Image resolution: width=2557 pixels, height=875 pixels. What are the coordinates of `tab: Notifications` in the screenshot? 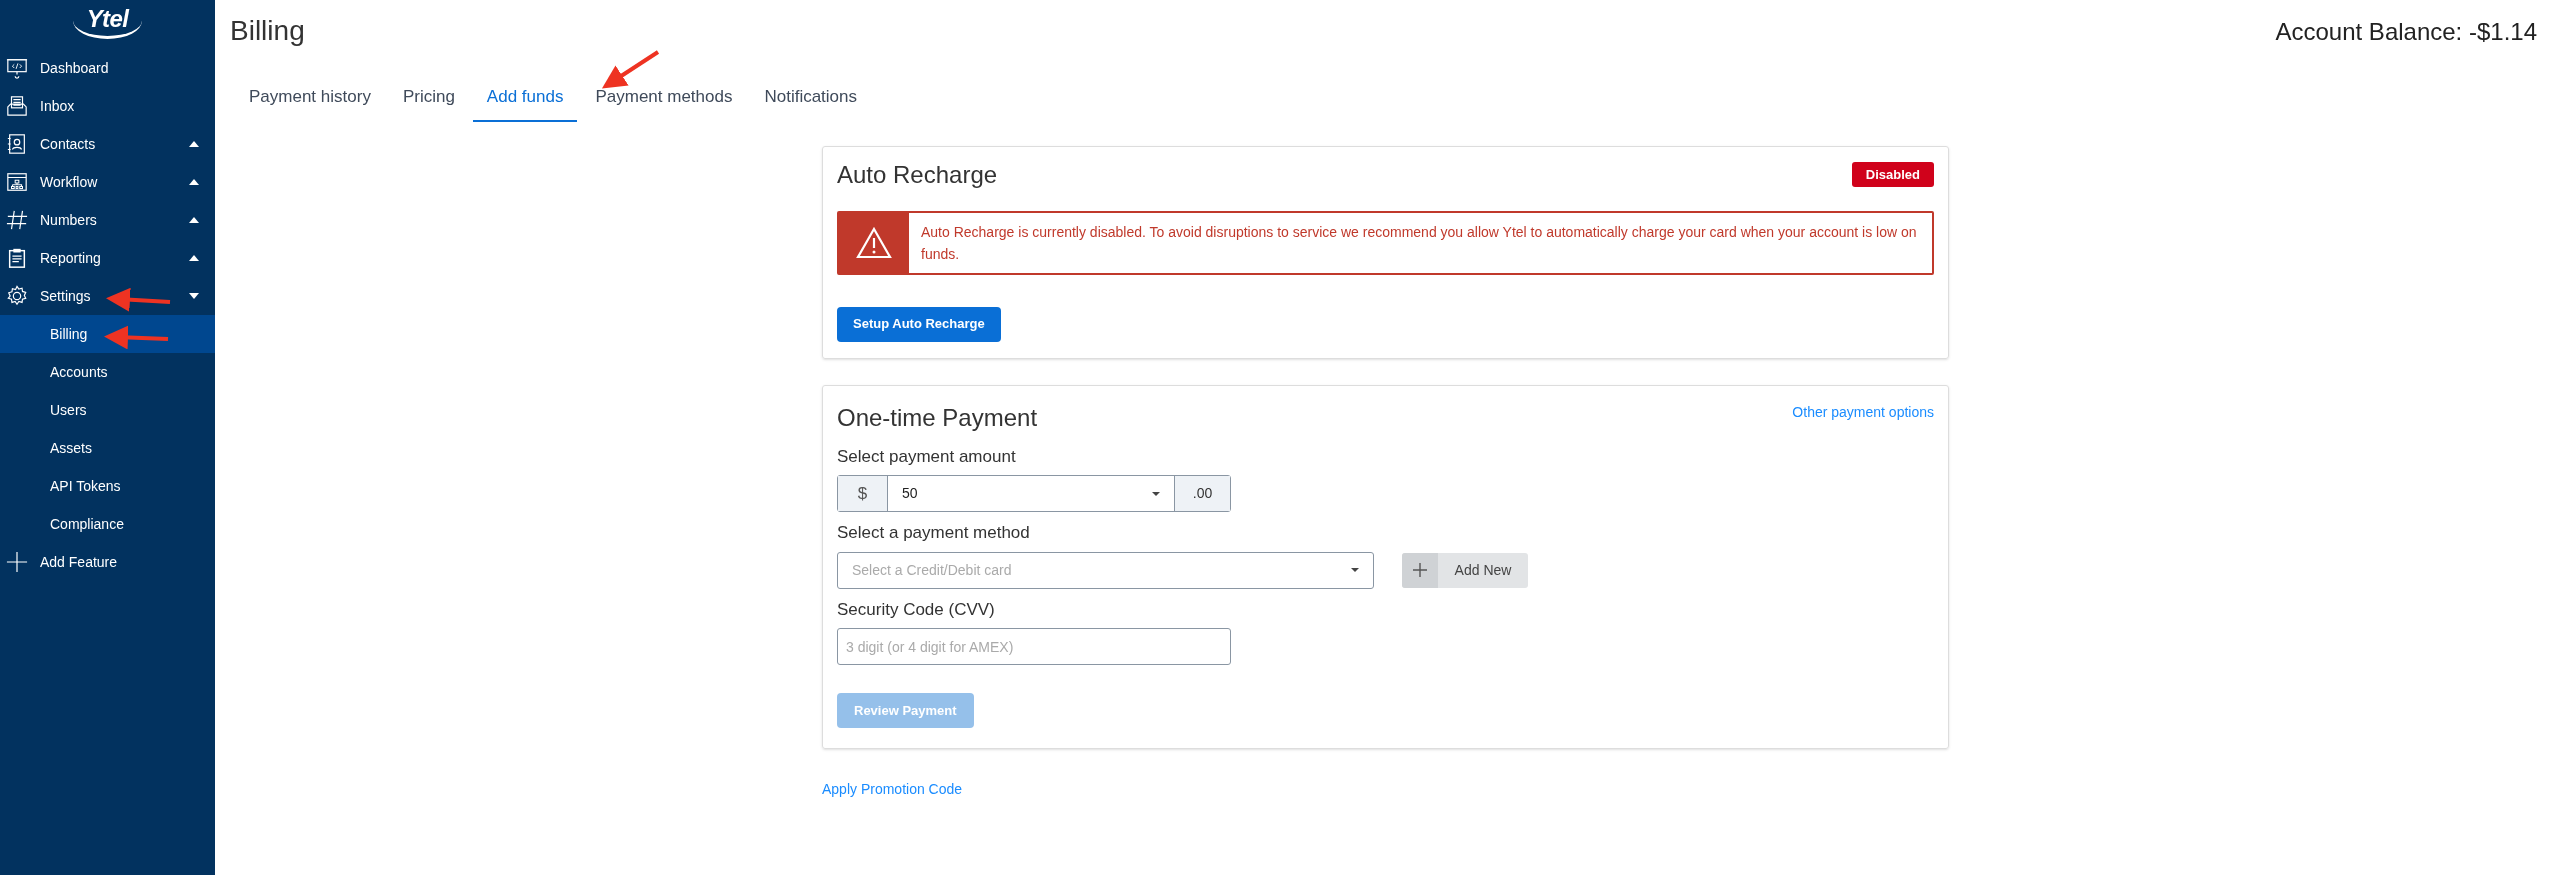 It's located at (811, 103).